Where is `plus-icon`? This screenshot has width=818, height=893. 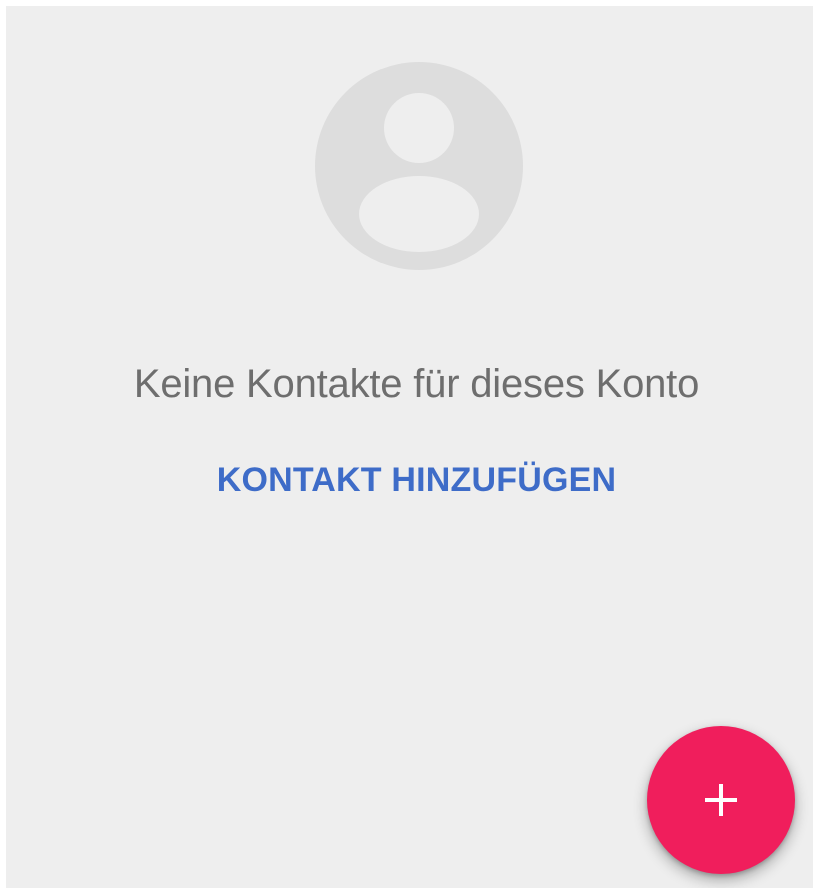 plus-icon is located at coordinates (721, 800).